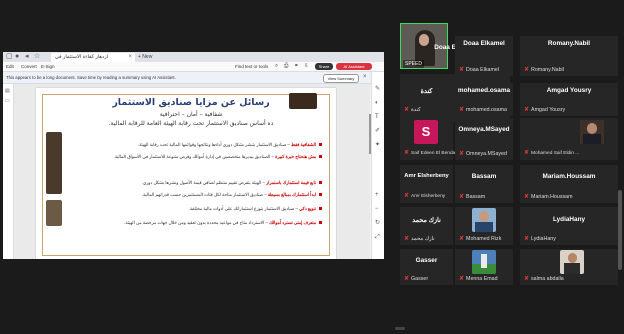 This screenshot has height=334, width=624. Describe the element at coordinates (54, 163) in the screenshot. I see `side-emblem` at that location.